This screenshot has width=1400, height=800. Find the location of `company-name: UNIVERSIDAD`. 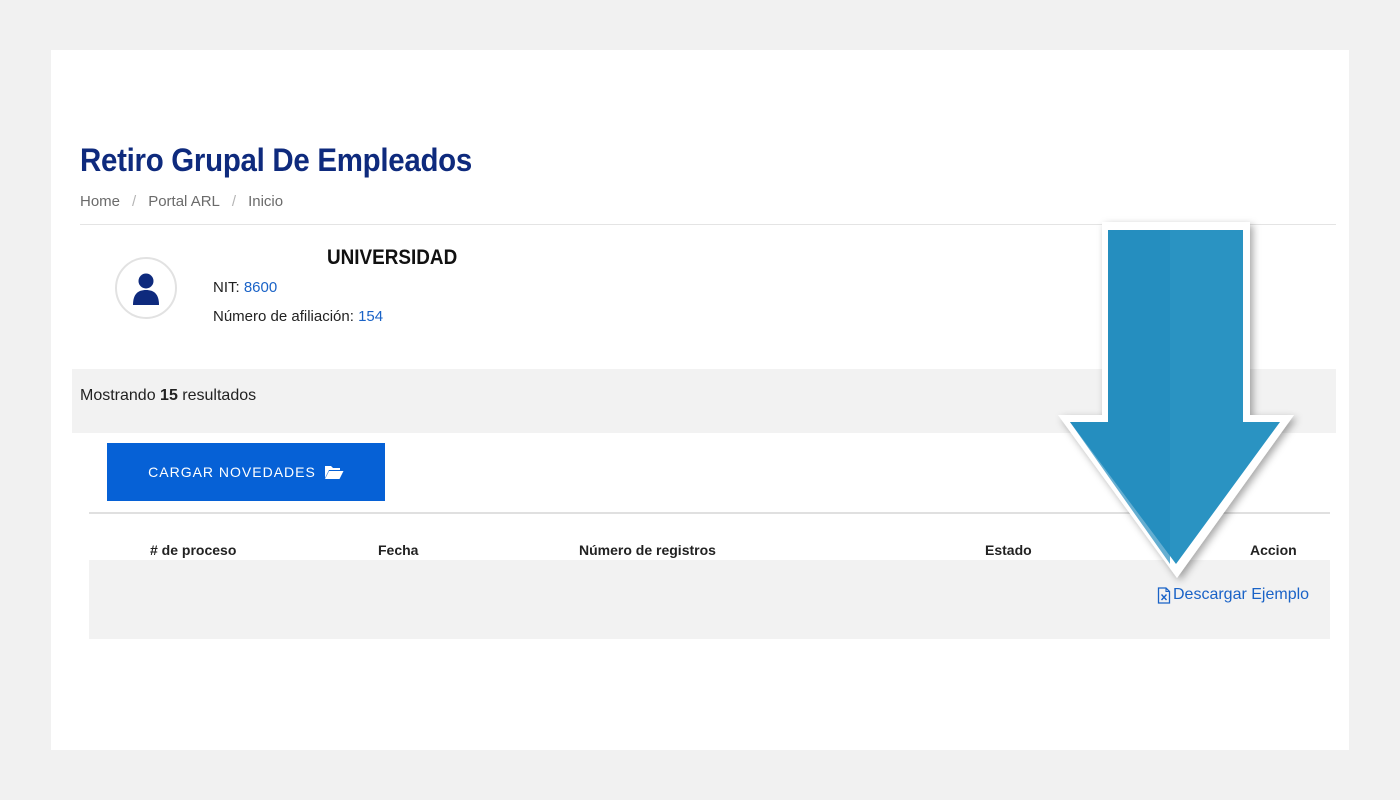

company-name: UNIVERSIDAD is located at coordinates (392, 257).